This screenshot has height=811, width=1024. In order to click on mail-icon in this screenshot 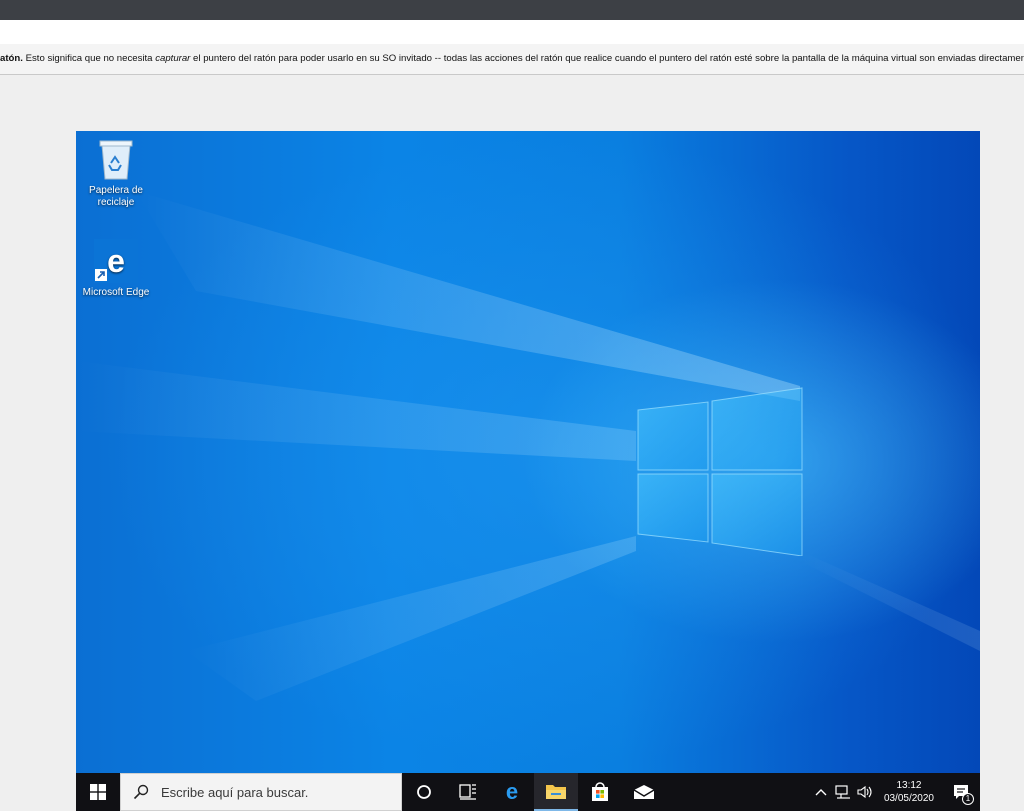, I will do `click(644, 792)`.